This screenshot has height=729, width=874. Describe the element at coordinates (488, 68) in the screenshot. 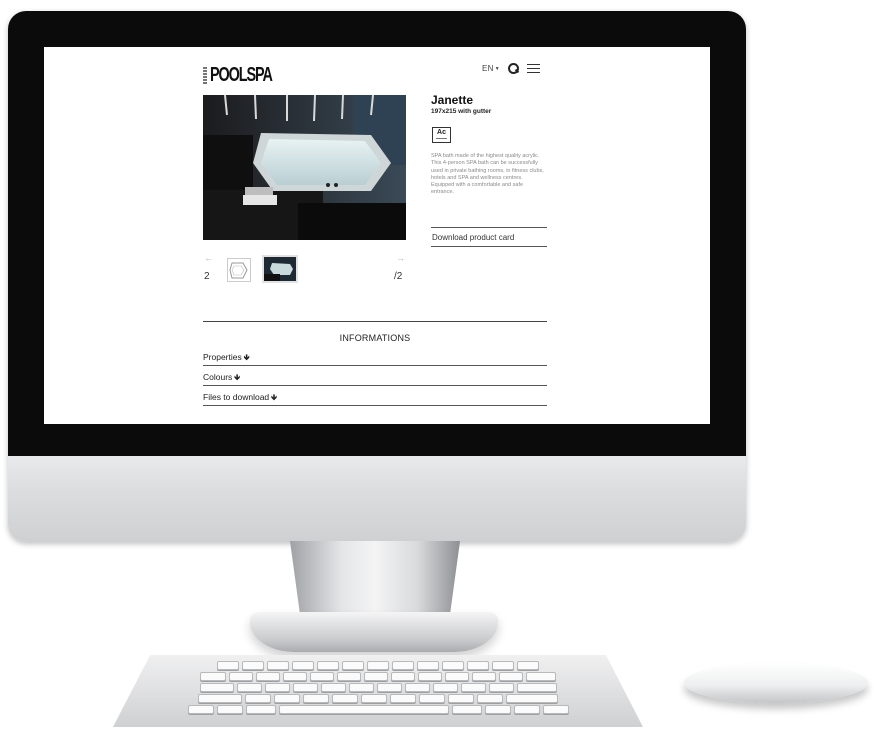

I see `language-label: EN` at that location.